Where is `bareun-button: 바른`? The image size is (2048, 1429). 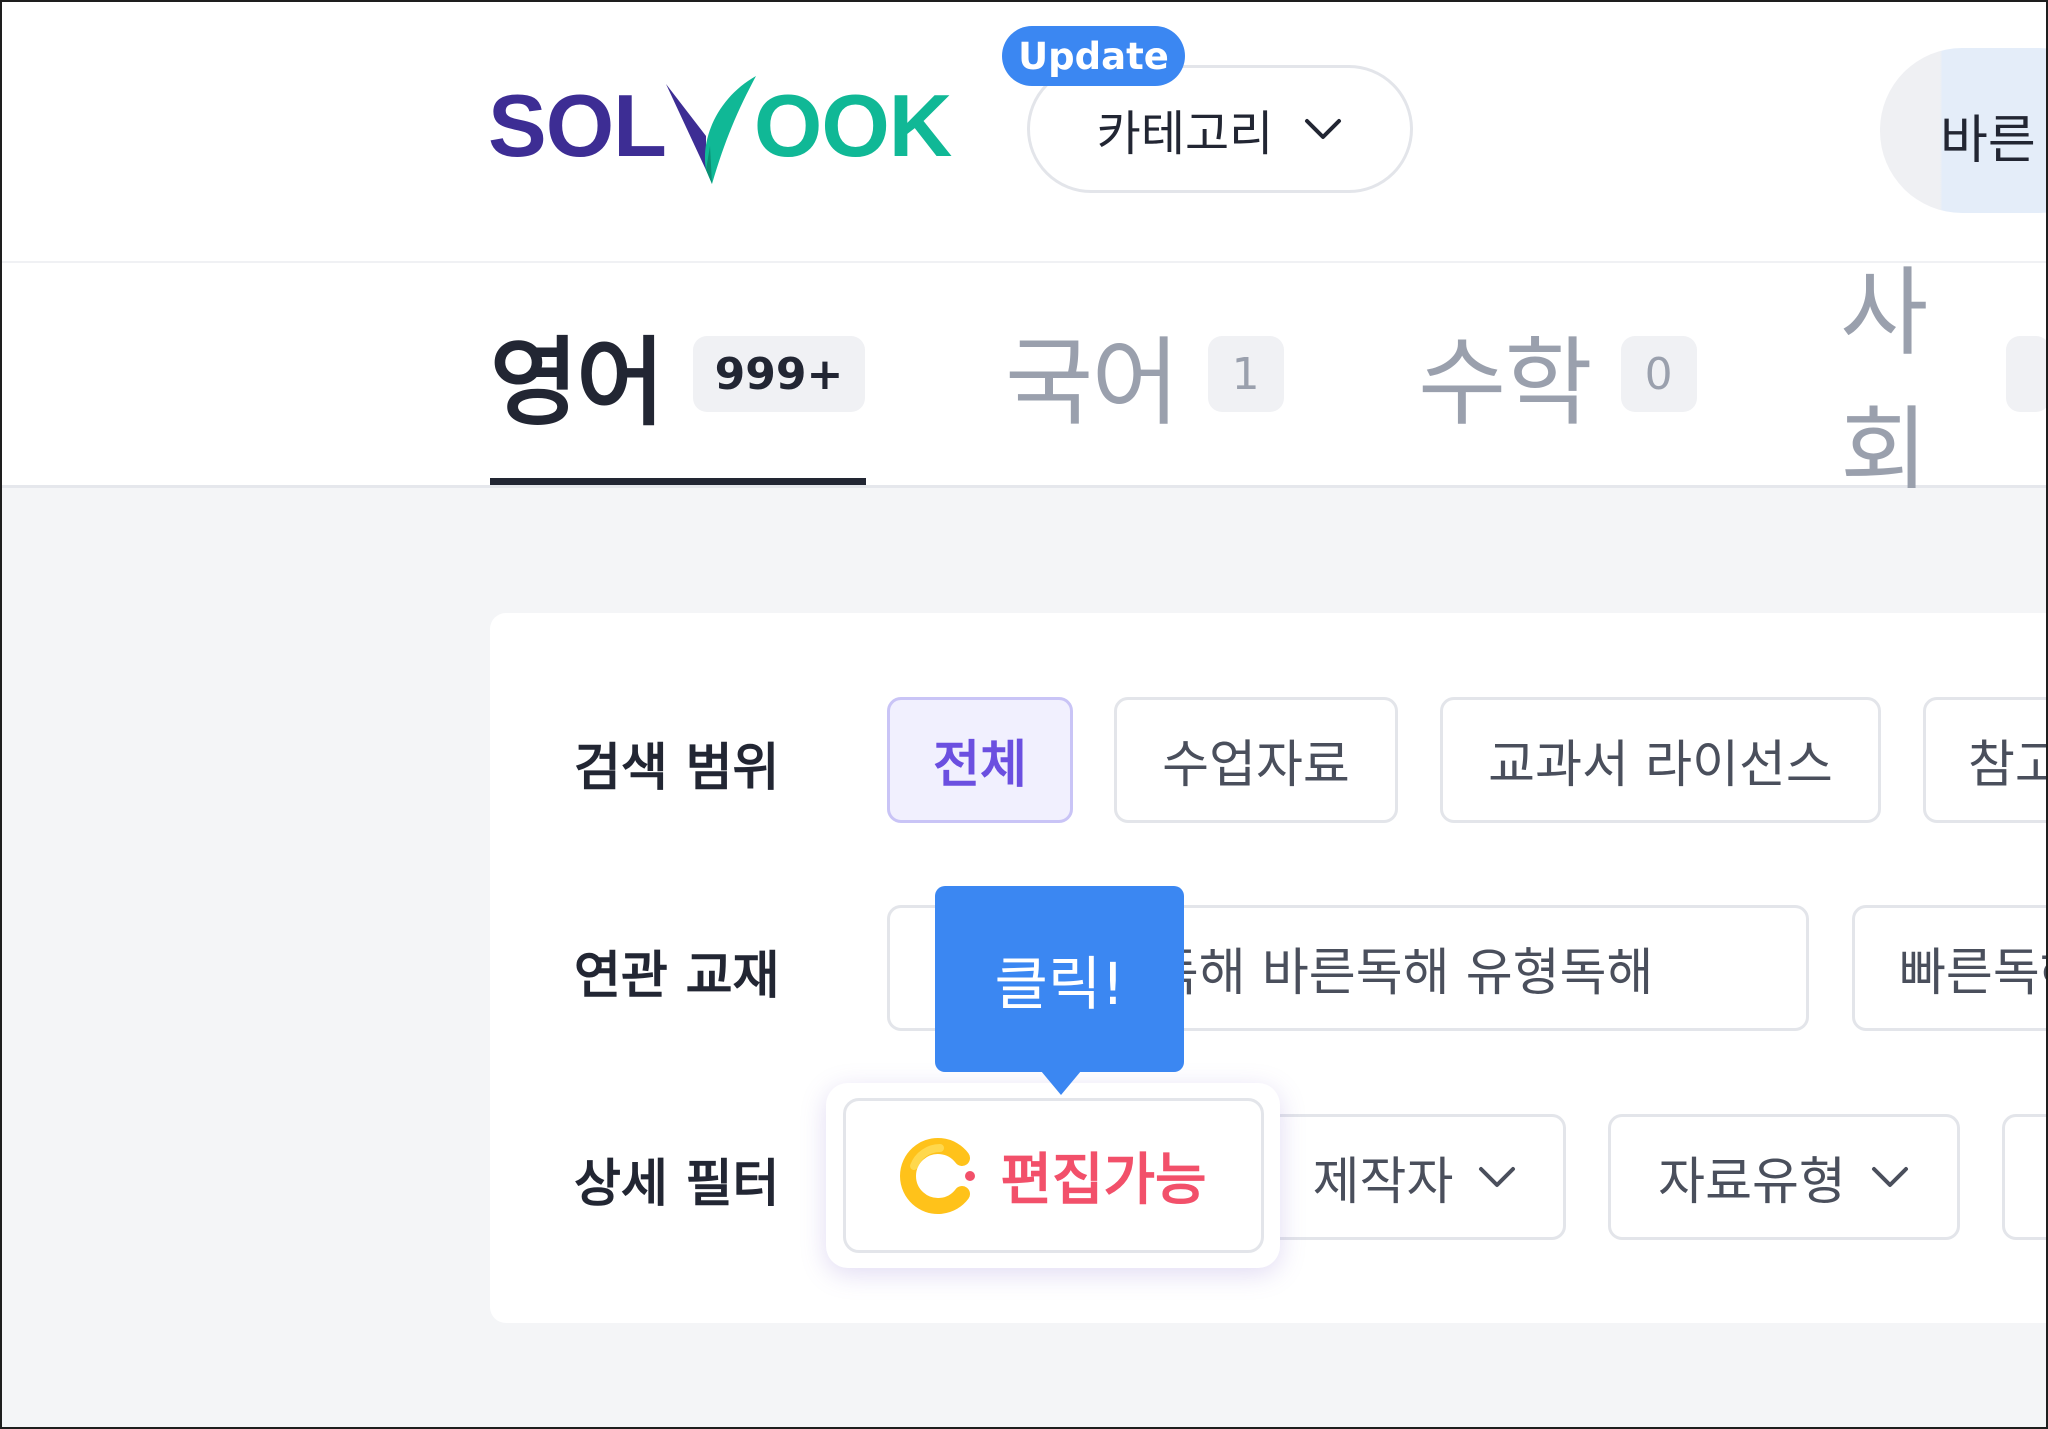
bareun-button: 바른 is located at coordinates (1963, 130).